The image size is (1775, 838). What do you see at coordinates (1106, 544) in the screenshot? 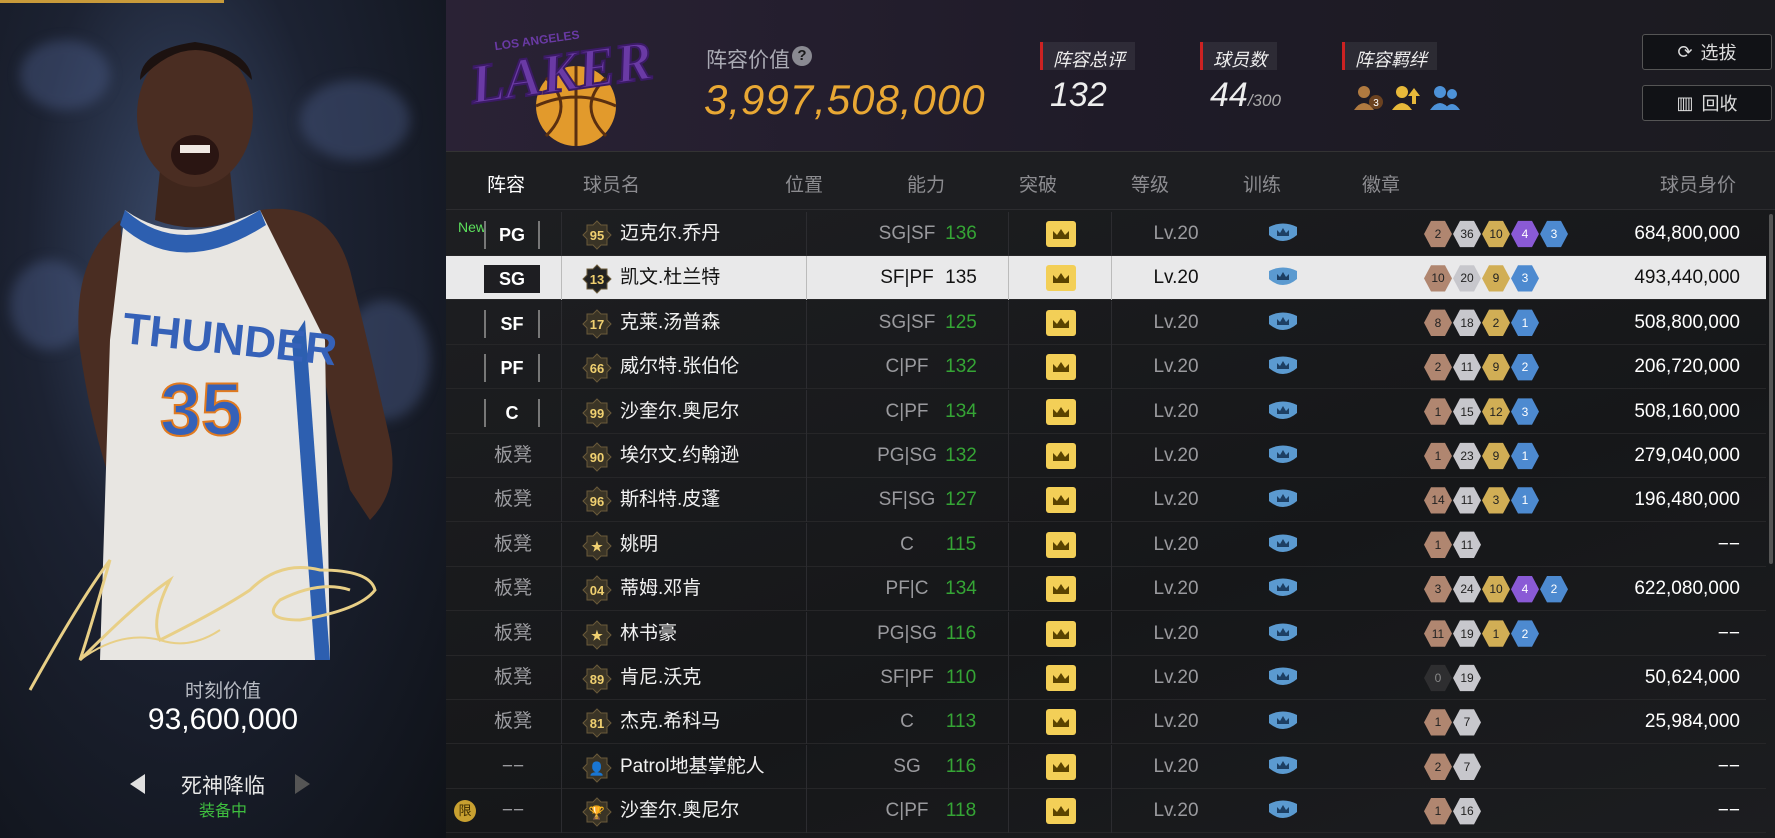
I see `table-row: 板凳 ★ 姚明 C 115 Lv.20 1 11 −−` at bounding box center [1106, 544].